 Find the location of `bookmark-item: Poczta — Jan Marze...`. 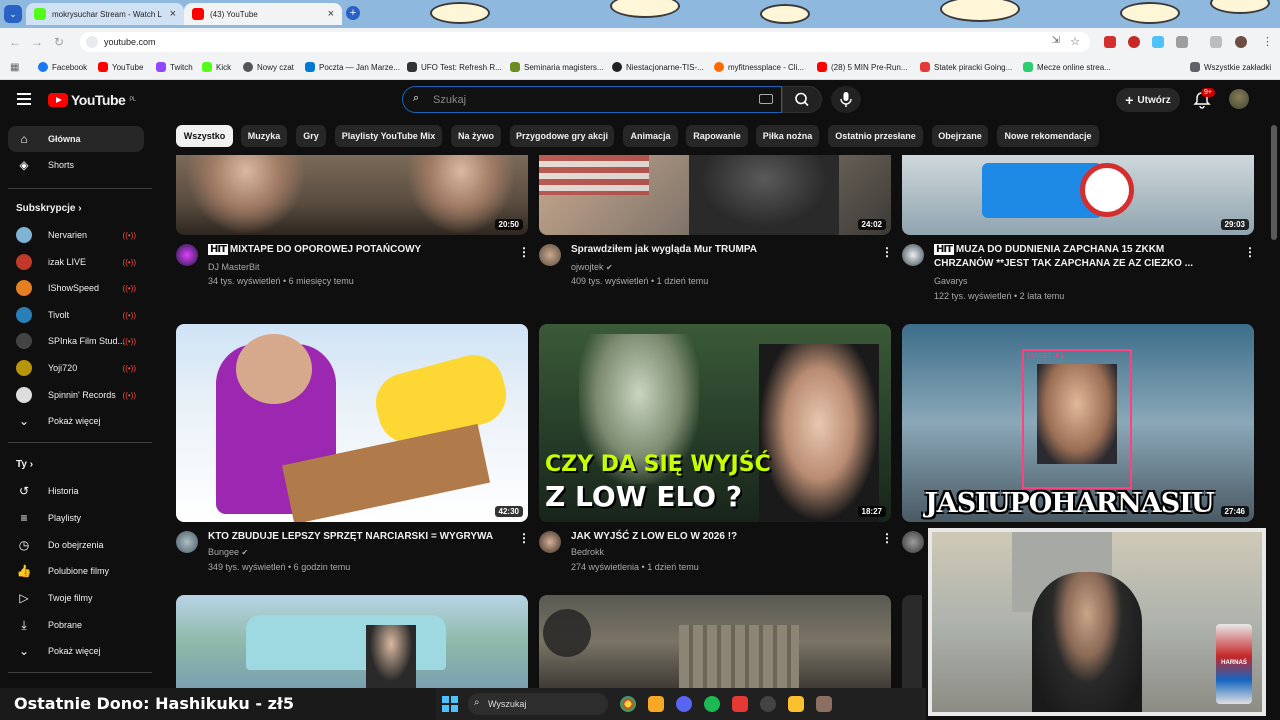

bookmark-item: Poczta — Jan Marze... is located at coordinates (352, 67).